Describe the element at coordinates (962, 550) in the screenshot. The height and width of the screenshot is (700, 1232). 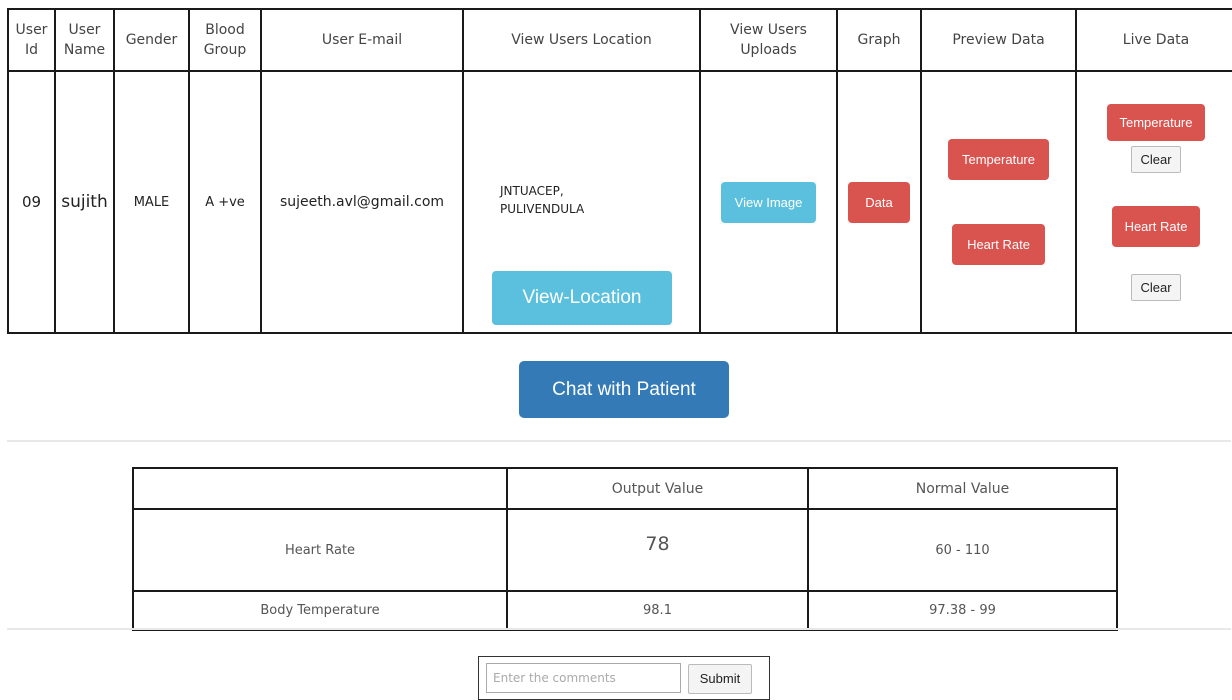
I see `heart-rate-normal: 60 - 110` at that location.